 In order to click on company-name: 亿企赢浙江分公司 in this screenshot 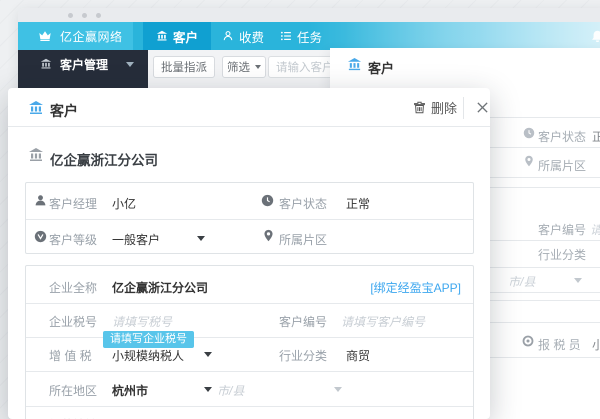, I will do `click(104, 160)`.